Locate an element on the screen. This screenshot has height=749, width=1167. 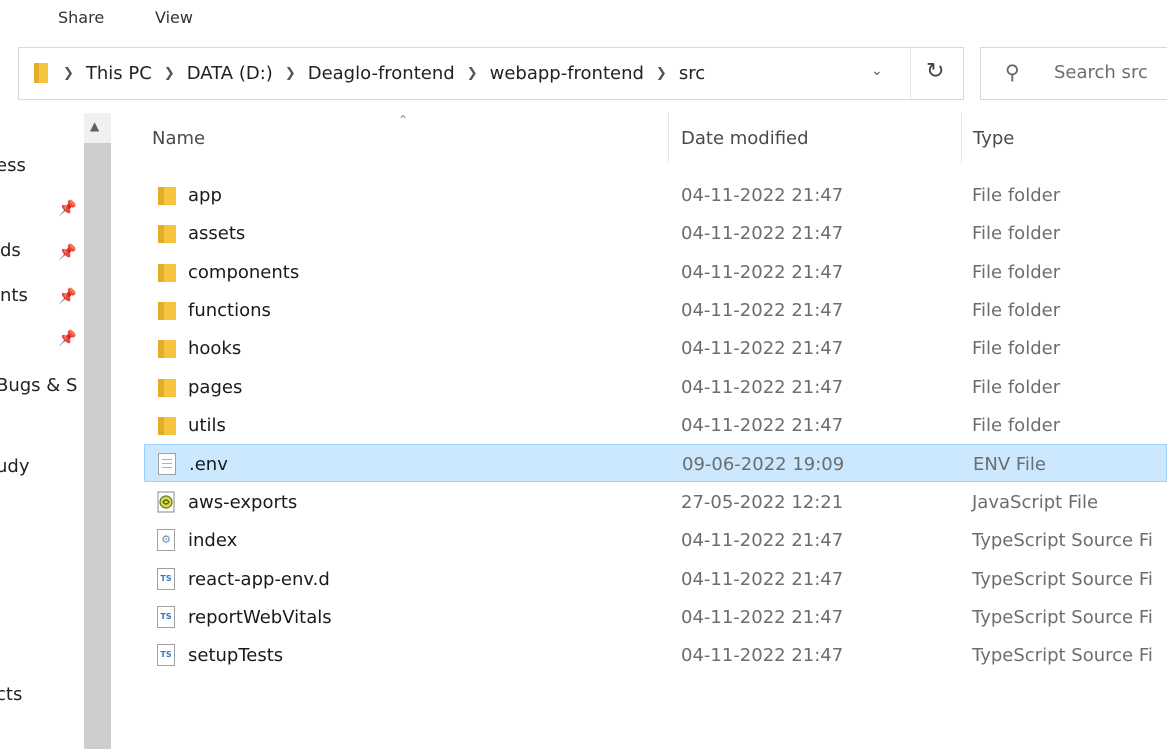
file-name: utils is located at coordinates (207, 426).